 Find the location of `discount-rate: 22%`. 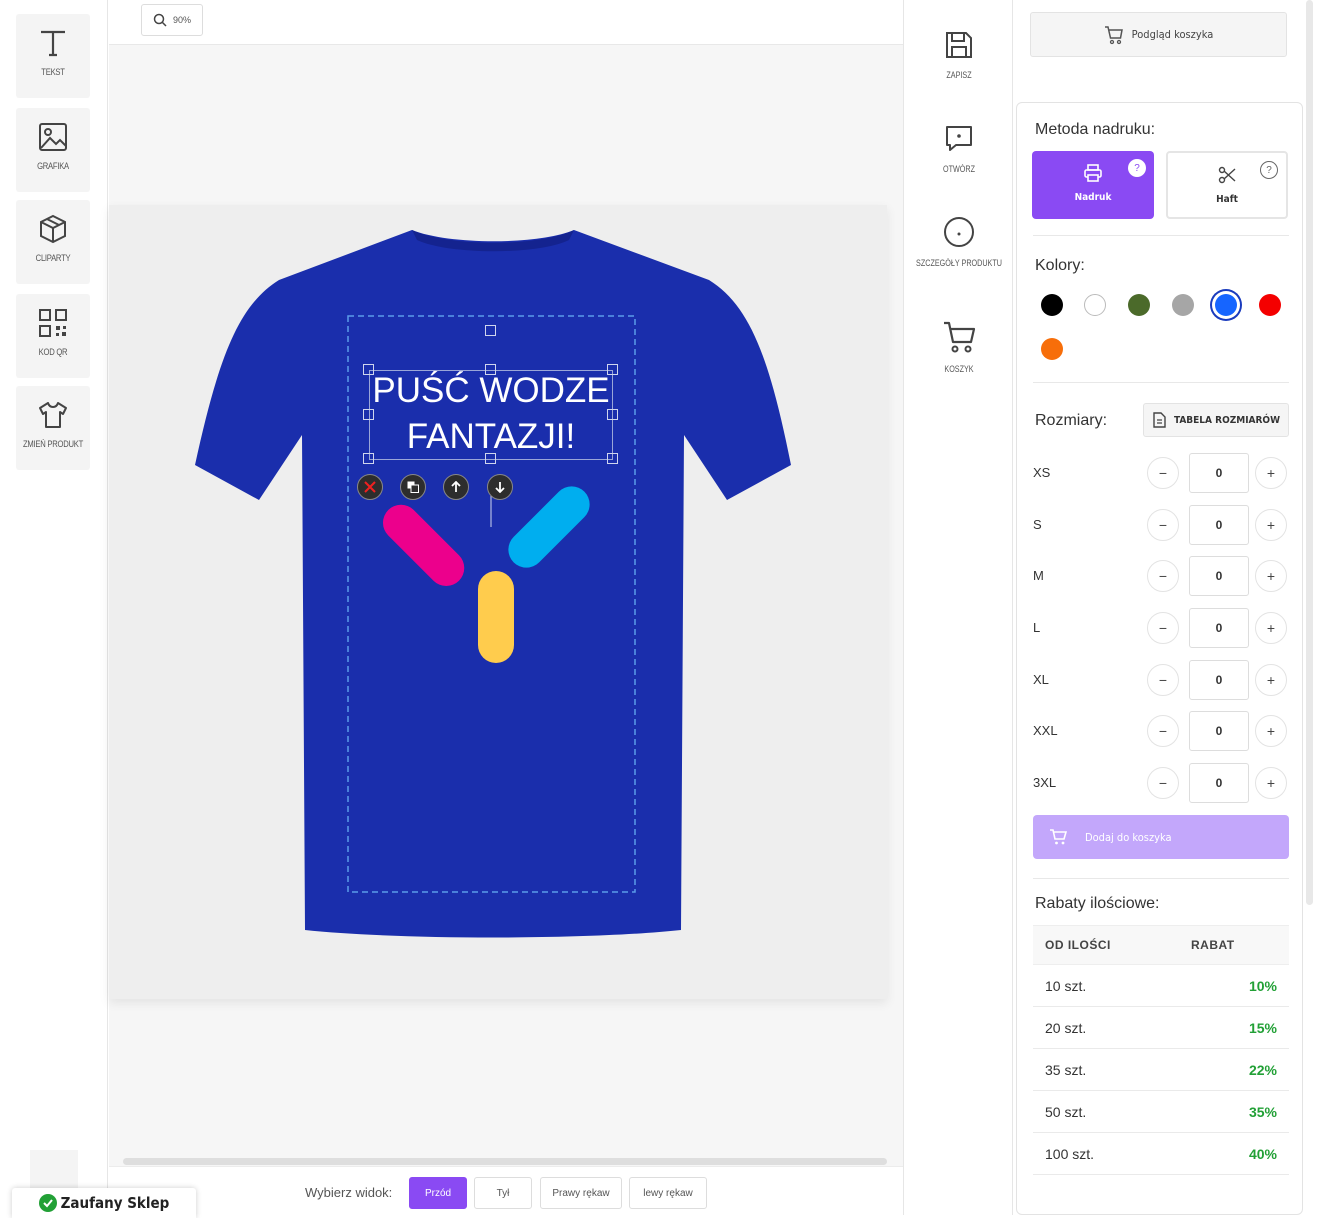

discount-rate: 22% is located at coordinates (1262, 1069).